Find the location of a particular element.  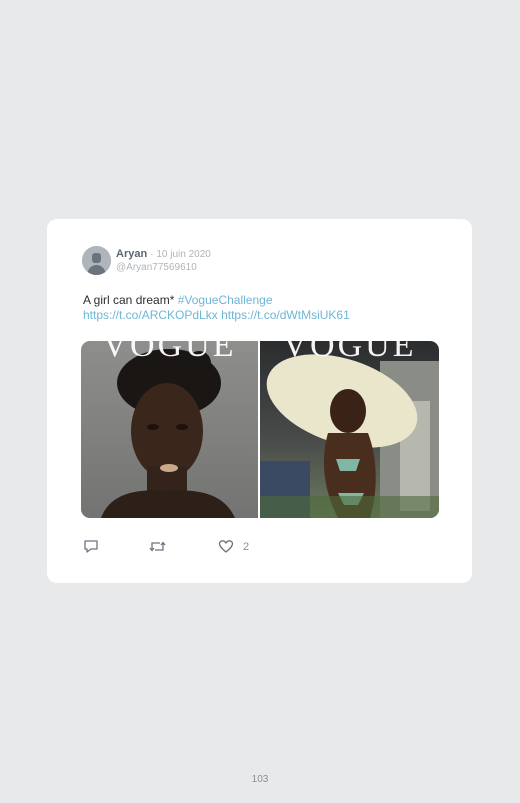

author-line: Aryan · 10 juin 2020 is located at coordinates (163, 254).